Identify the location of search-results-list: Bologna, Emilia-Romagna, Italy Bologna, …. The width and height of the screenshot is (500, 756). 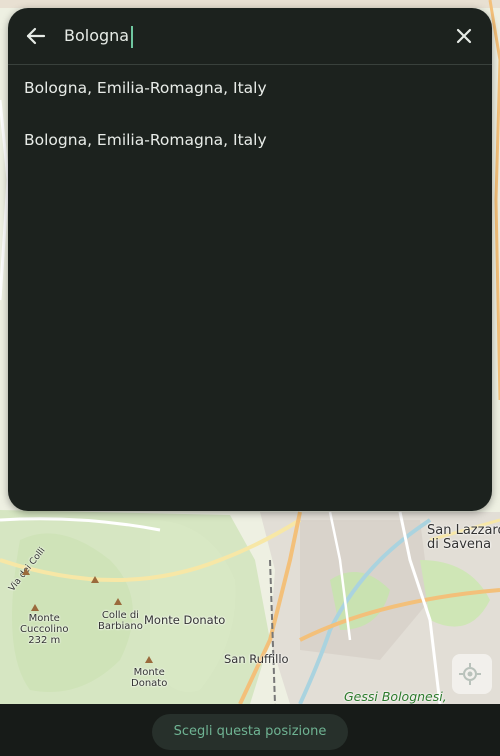
(250, 117).